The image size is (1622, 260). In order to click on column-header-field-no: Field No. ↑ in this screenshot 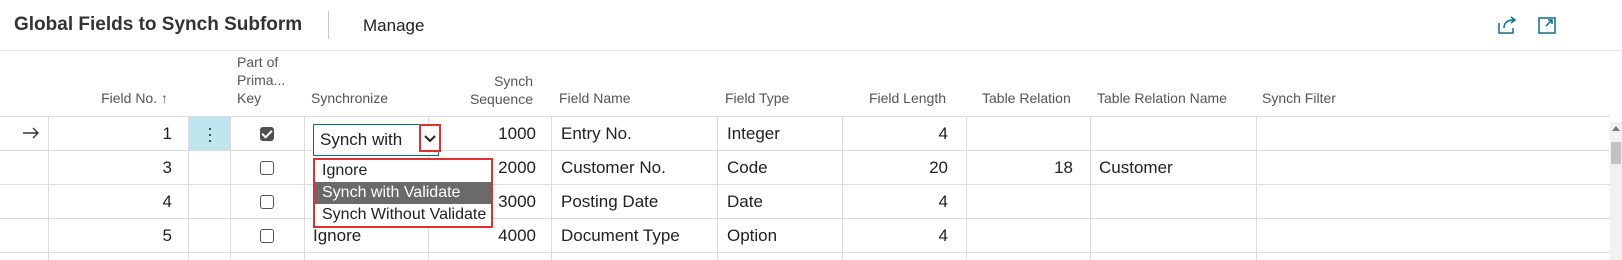, I will do `click(124, 98)`.